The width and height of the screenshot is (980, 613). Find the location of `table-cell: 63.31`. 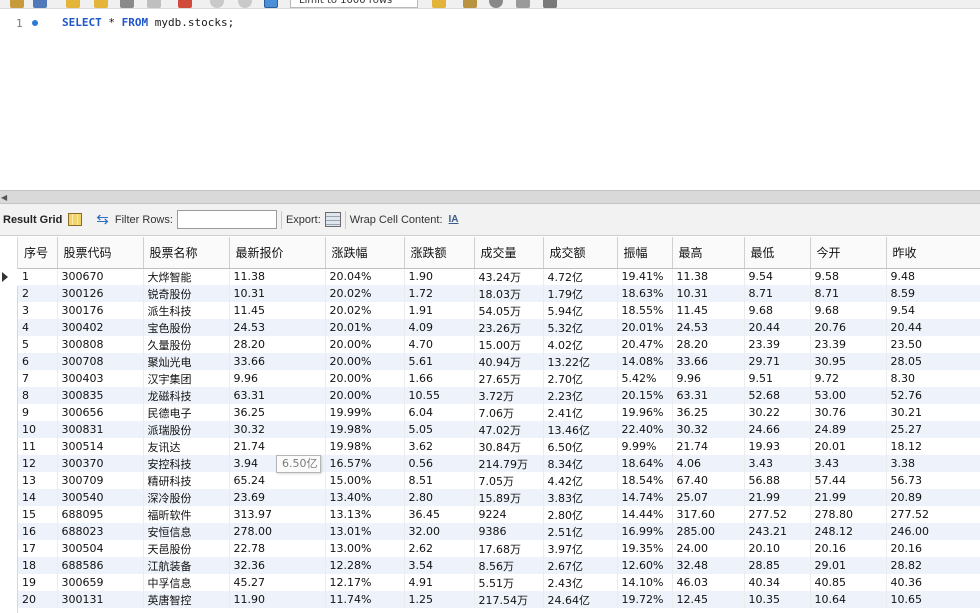

table-cell: 63.31 is located at coordinates (277, 395).